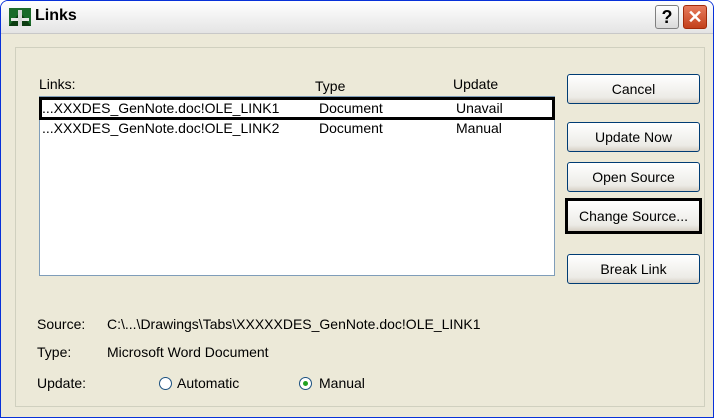 The width and height of the screenshot is (716, 420). Describe the element at coordinates (342, 383) in the screenshot. I see `manual-label: Manual` at that location.